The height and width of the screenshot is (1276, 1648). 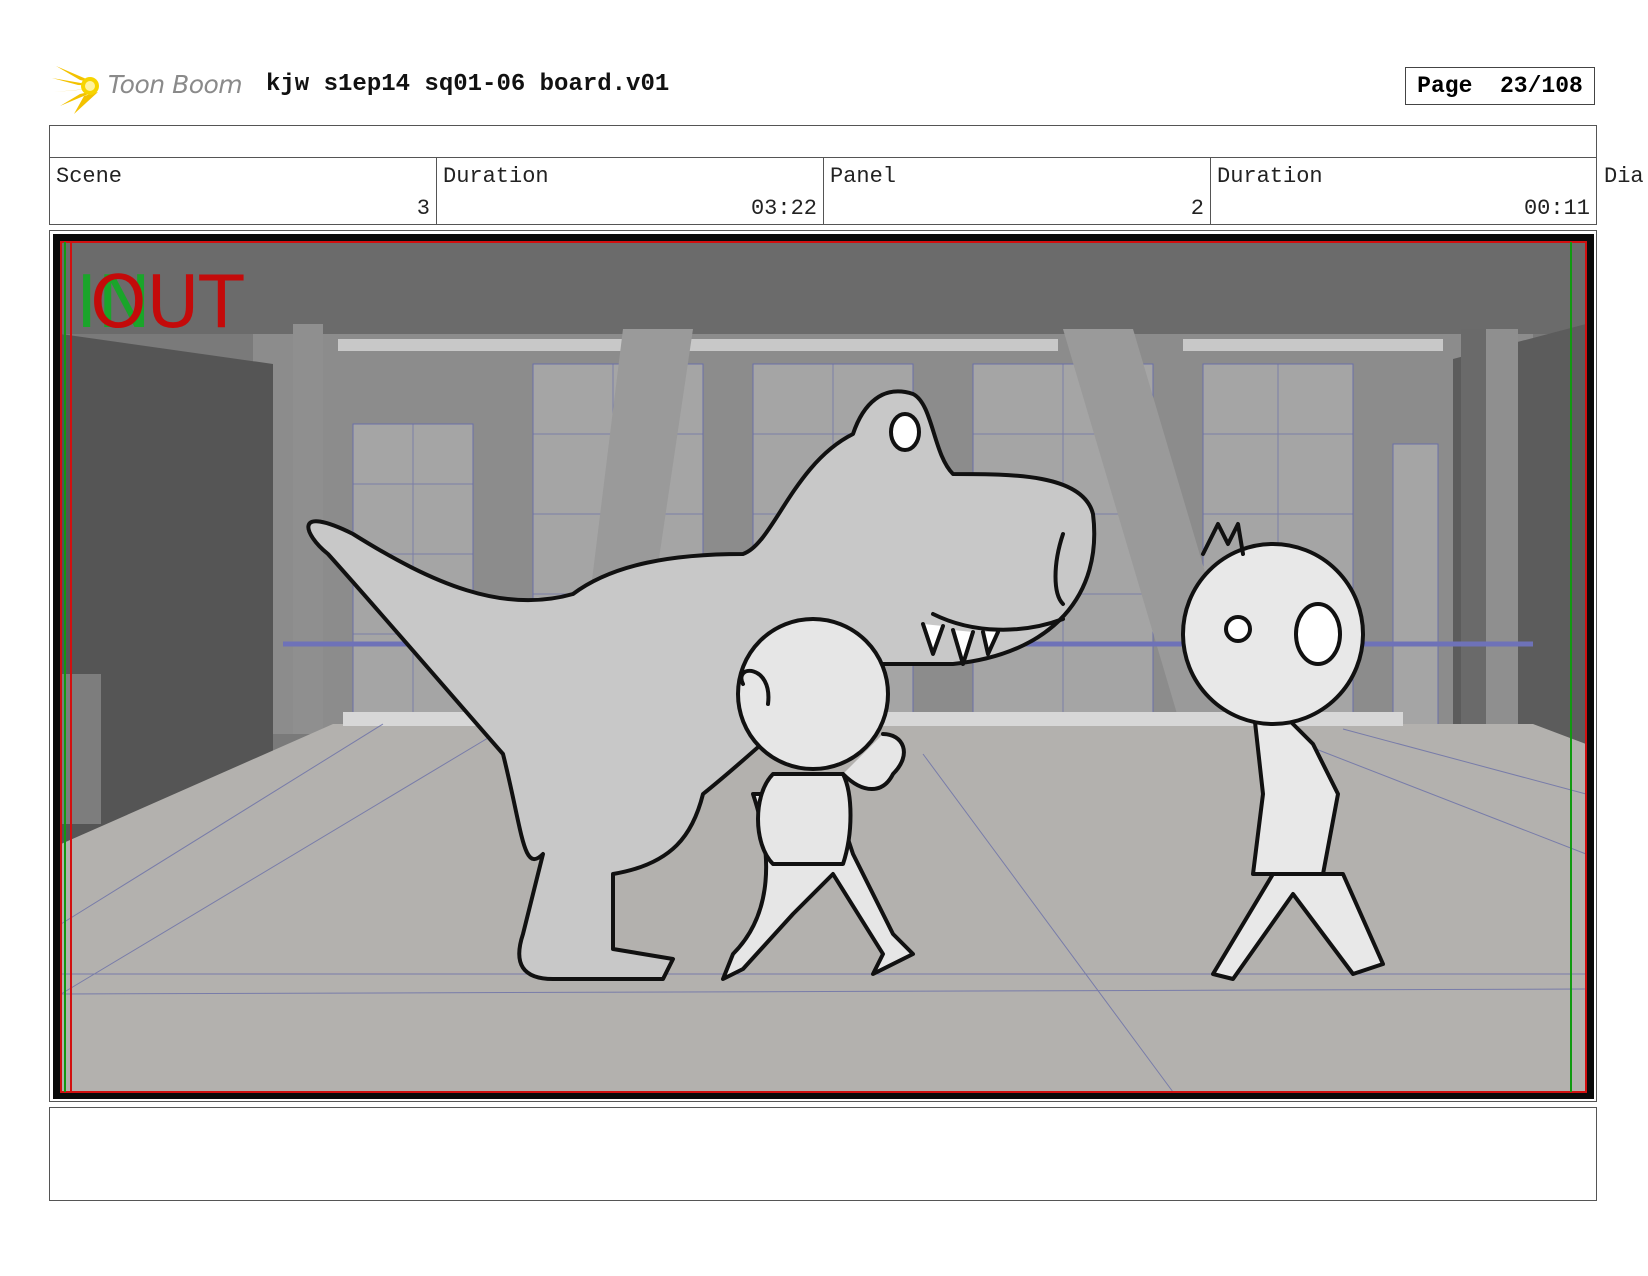 What do you see at coordinates (496, 176) in the screenshot?
I see `scene-duration-label: Duration` at bounding box center [496, 176].